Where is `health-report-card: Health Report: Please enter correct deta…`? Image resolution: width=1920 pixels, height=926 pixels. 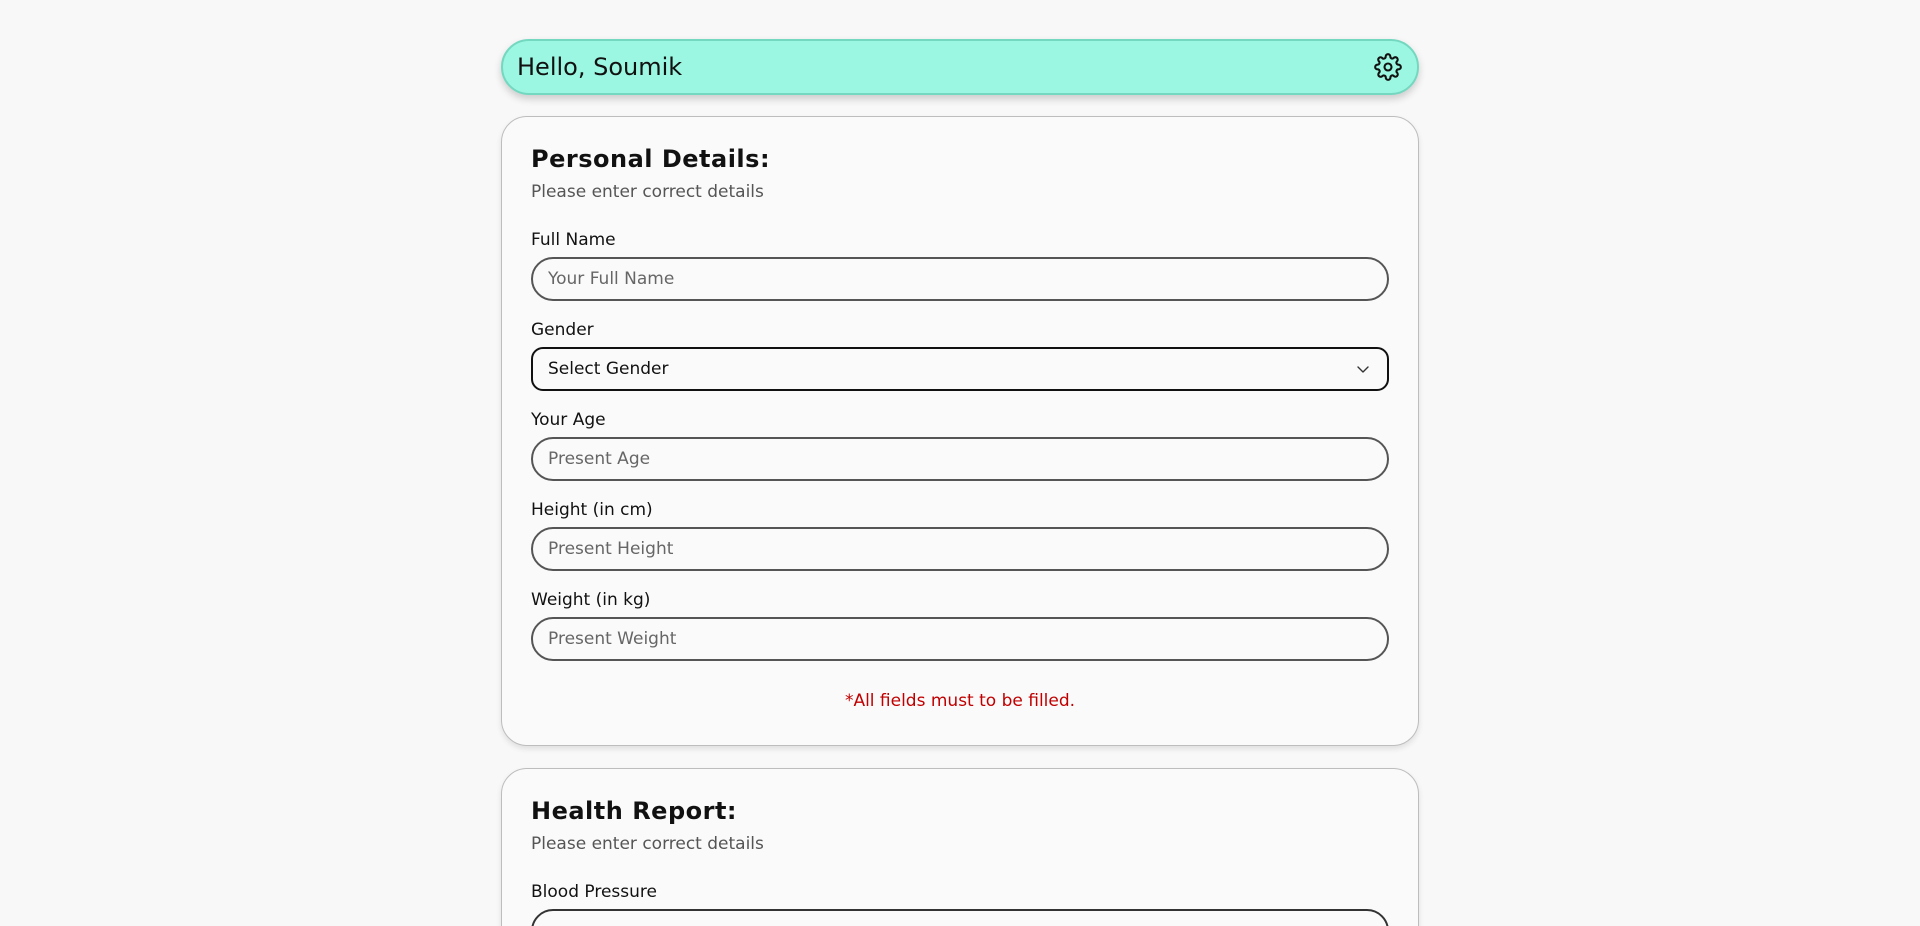
health-report-card: Health Report: Please enter correct deta… is located at coordinates (960, 847).